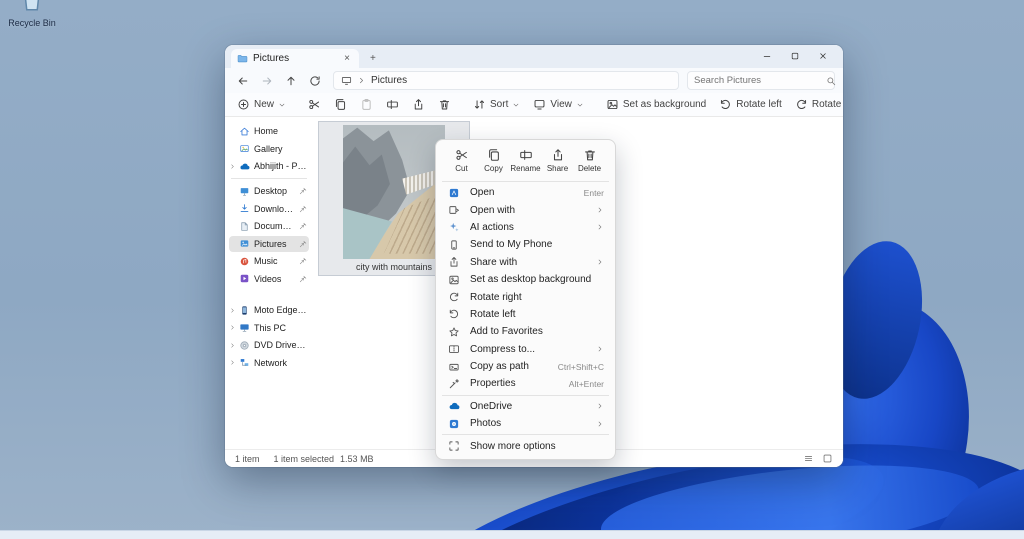  I want to click on tab-pictures: Pictures ×, so click(295, 58).